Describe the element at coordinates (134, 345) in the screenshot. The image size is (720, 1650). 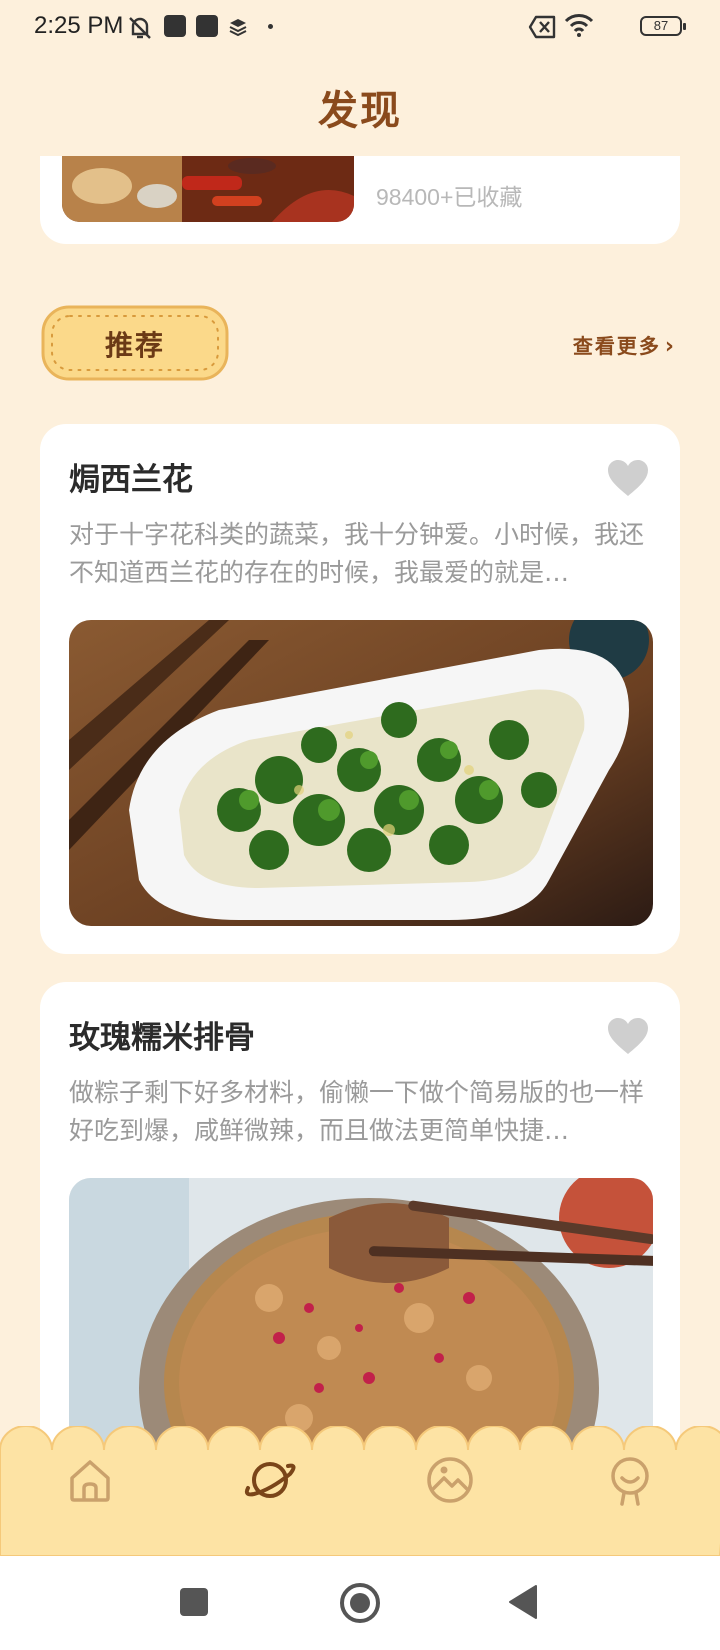
I see `recommend-label: 推荐` at that location.